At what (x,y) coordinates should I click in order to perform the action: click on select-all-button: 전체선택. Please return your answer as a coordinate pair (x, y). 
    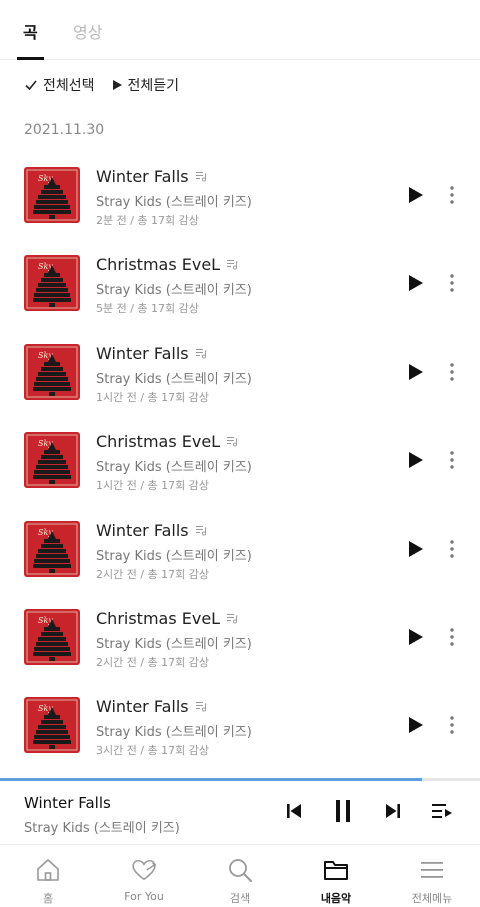
    Looking at the image, I should click on (59, 85).